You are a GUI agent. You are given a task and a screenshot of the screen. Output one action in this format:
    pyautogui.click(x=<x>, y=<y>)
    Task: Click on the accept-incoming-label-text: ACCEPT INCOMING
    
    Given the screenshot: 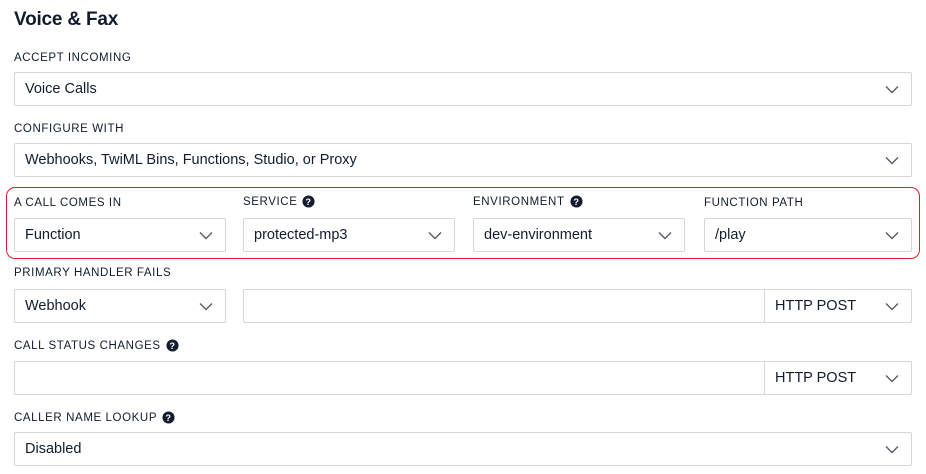 What is the action you would take?
    pyautogui.click(x=73, y=58)
    